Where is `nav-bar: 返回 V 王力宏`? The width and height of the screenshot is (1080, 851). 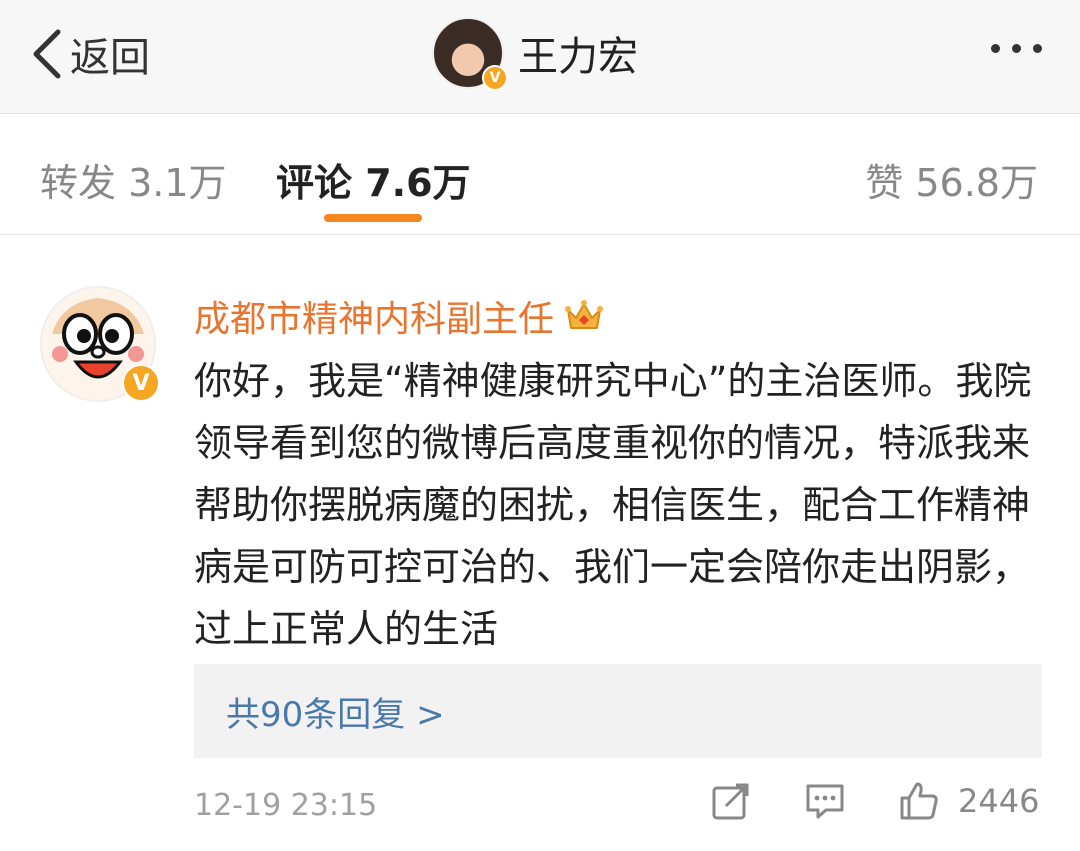 nav-bar: 返回 V 王力宏 is located at coordinates (540, 57).